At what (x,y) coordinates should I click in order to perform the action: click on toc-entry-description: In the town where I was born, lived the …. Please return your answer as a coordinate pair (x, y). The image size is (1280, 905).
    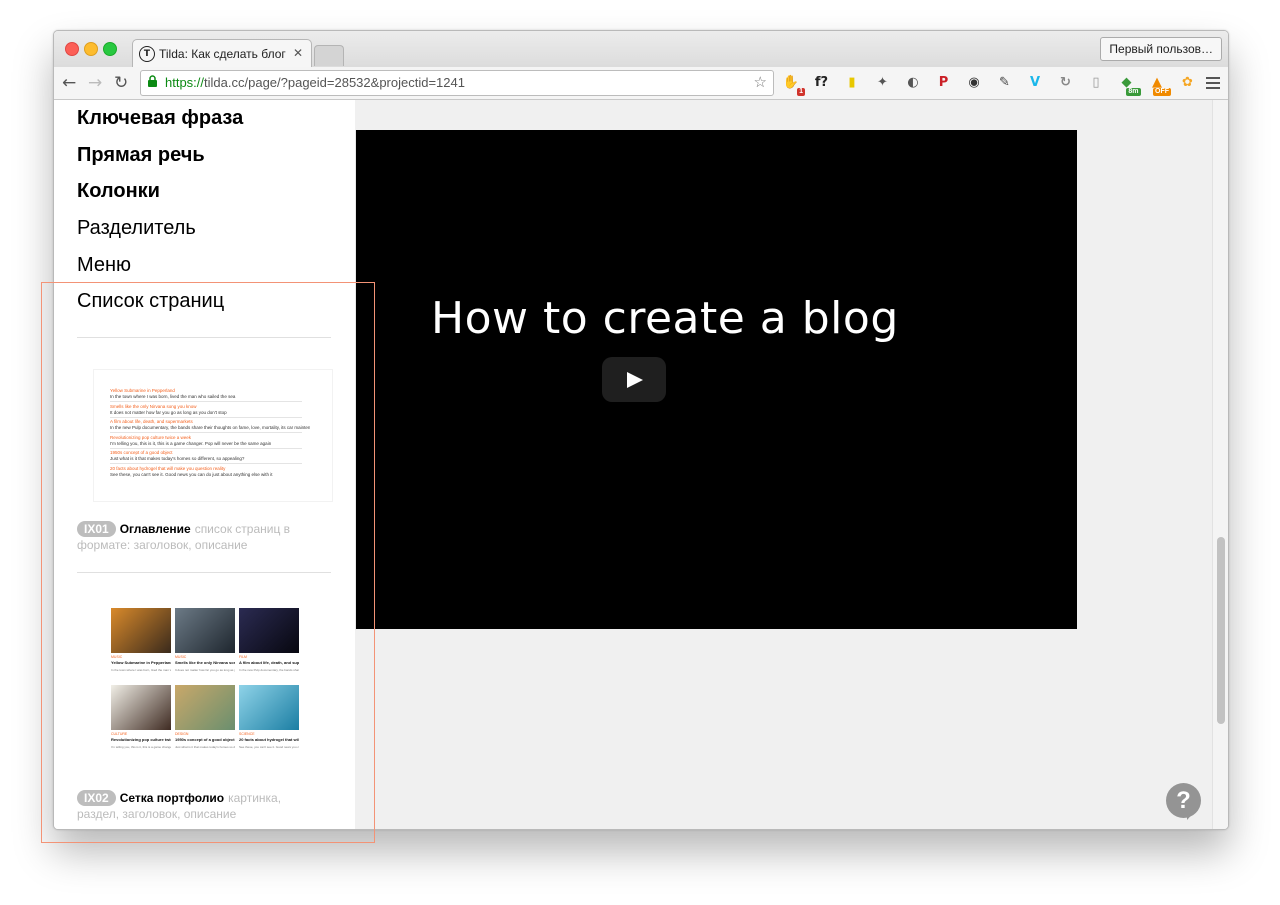
    Looking at the image, I should click on (173, 396).